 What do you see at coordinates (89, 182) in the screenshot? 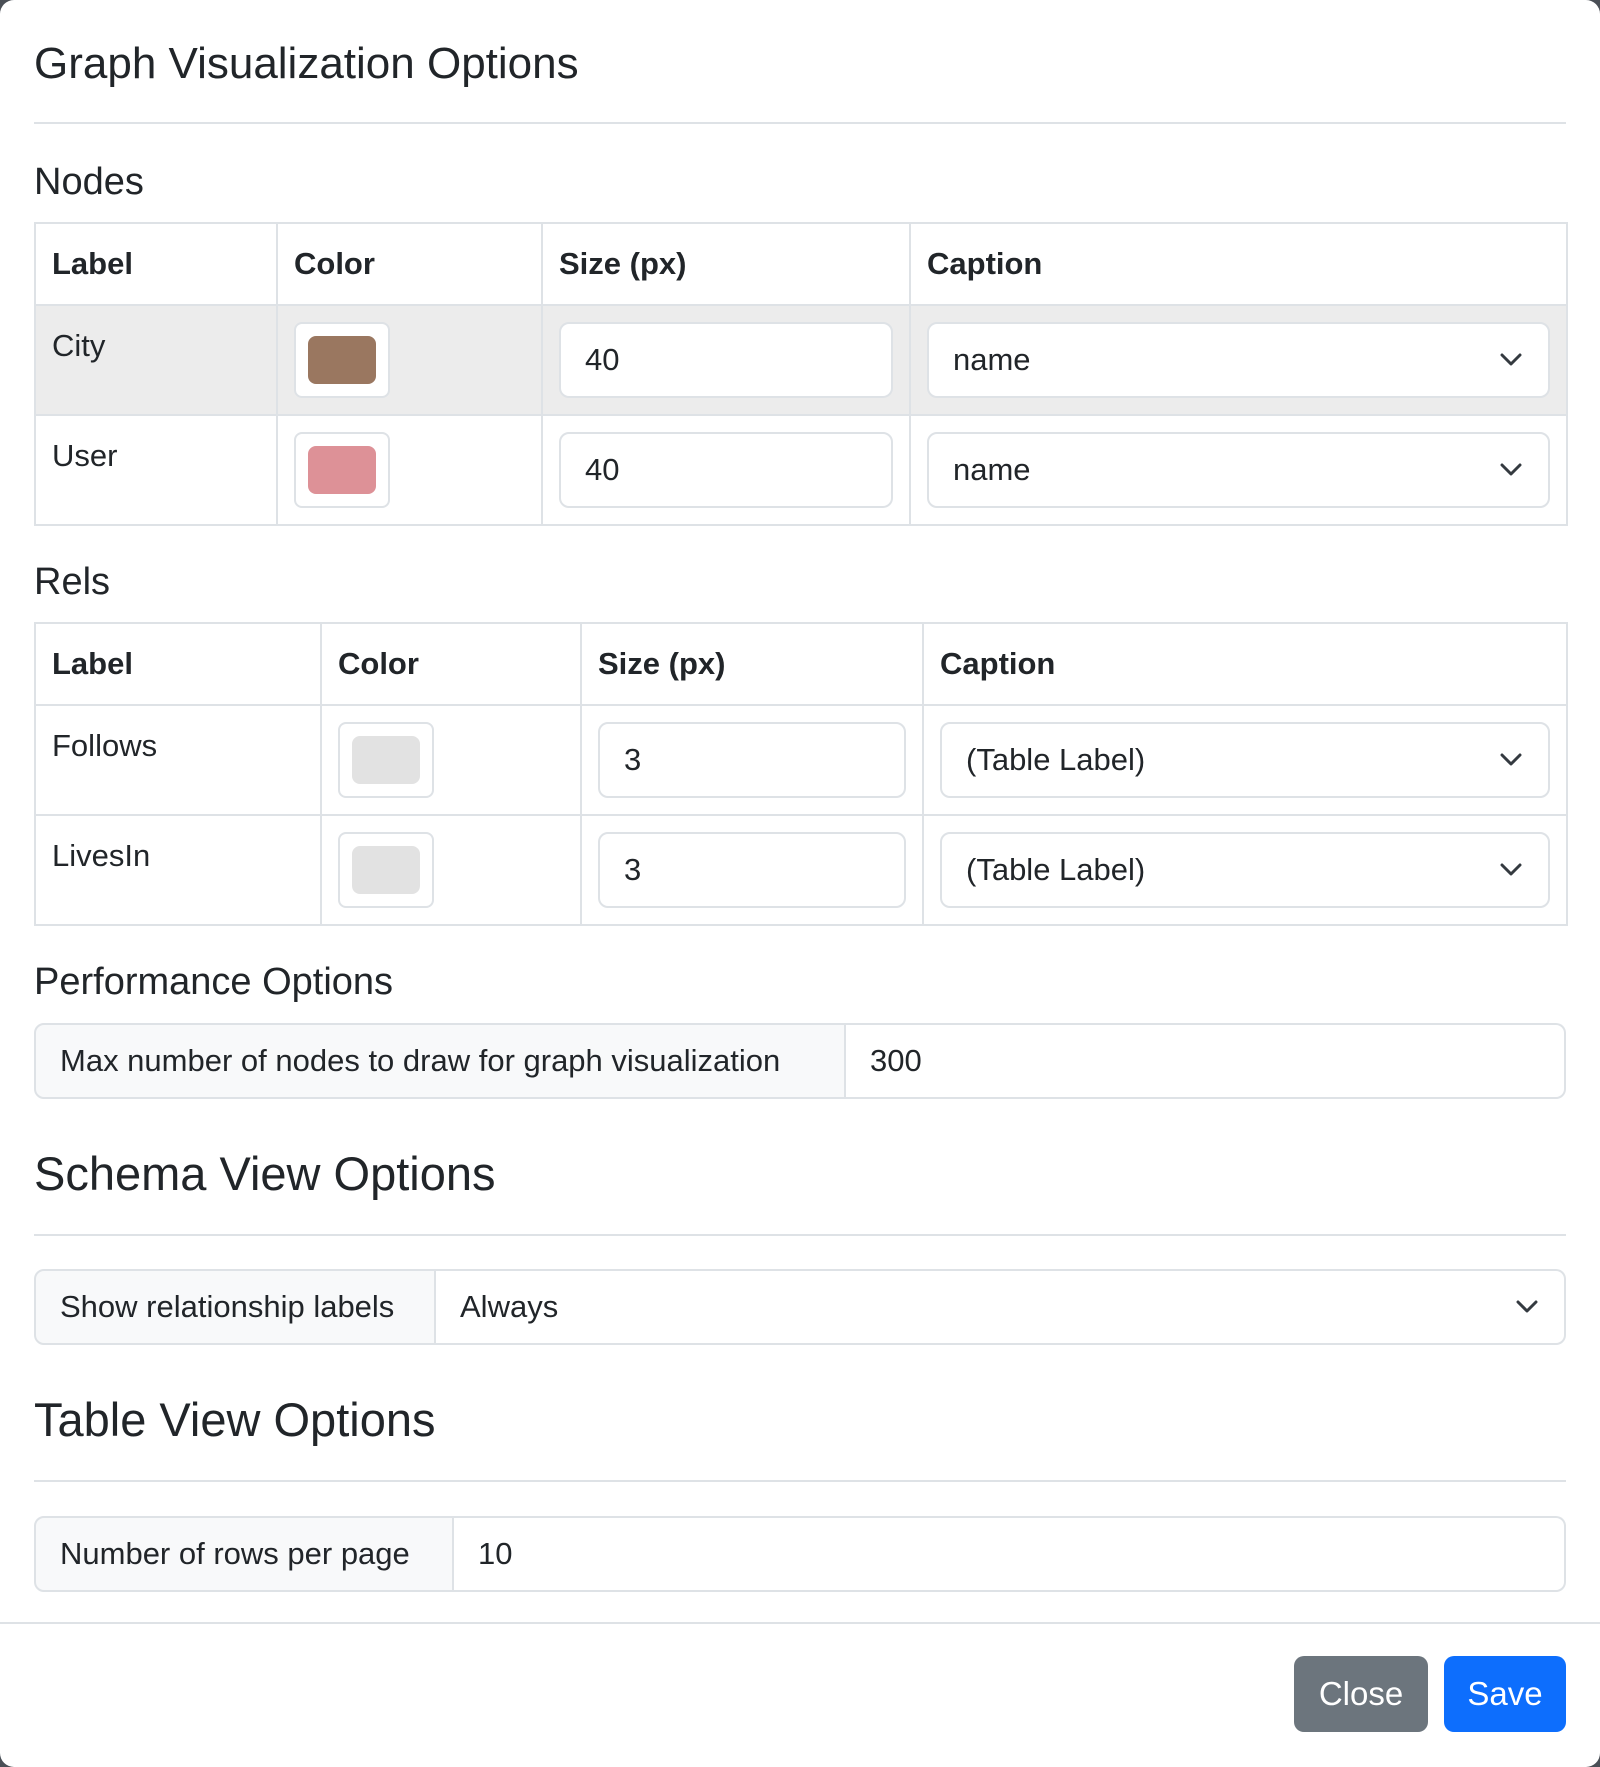
I see `nodes-heading: Nodes` at bounding box center [89, 182].